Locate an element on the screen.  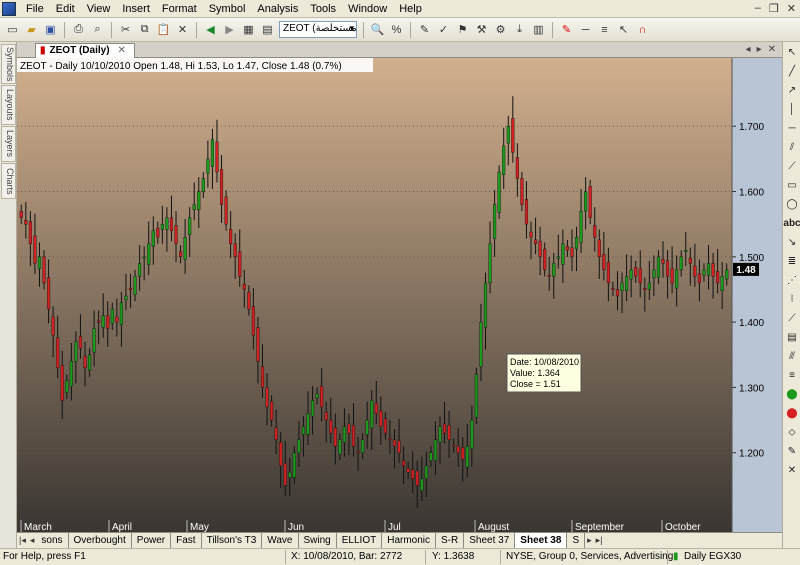
menu-symbol: Symbol is located at coordinates (227, 9).